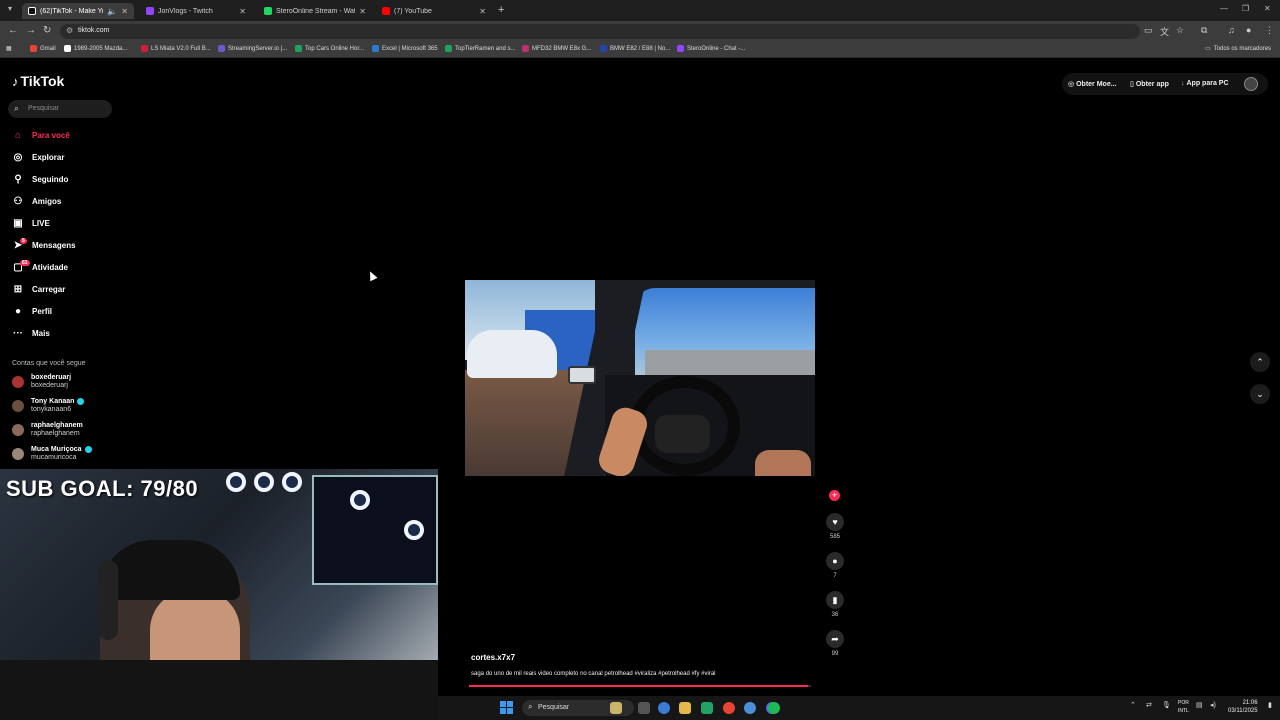  What do you see at coordinates (1269, 30) in the screenshot?
I see `menu-kebab-icon: ⋮` at bounding box center [1269, 30].